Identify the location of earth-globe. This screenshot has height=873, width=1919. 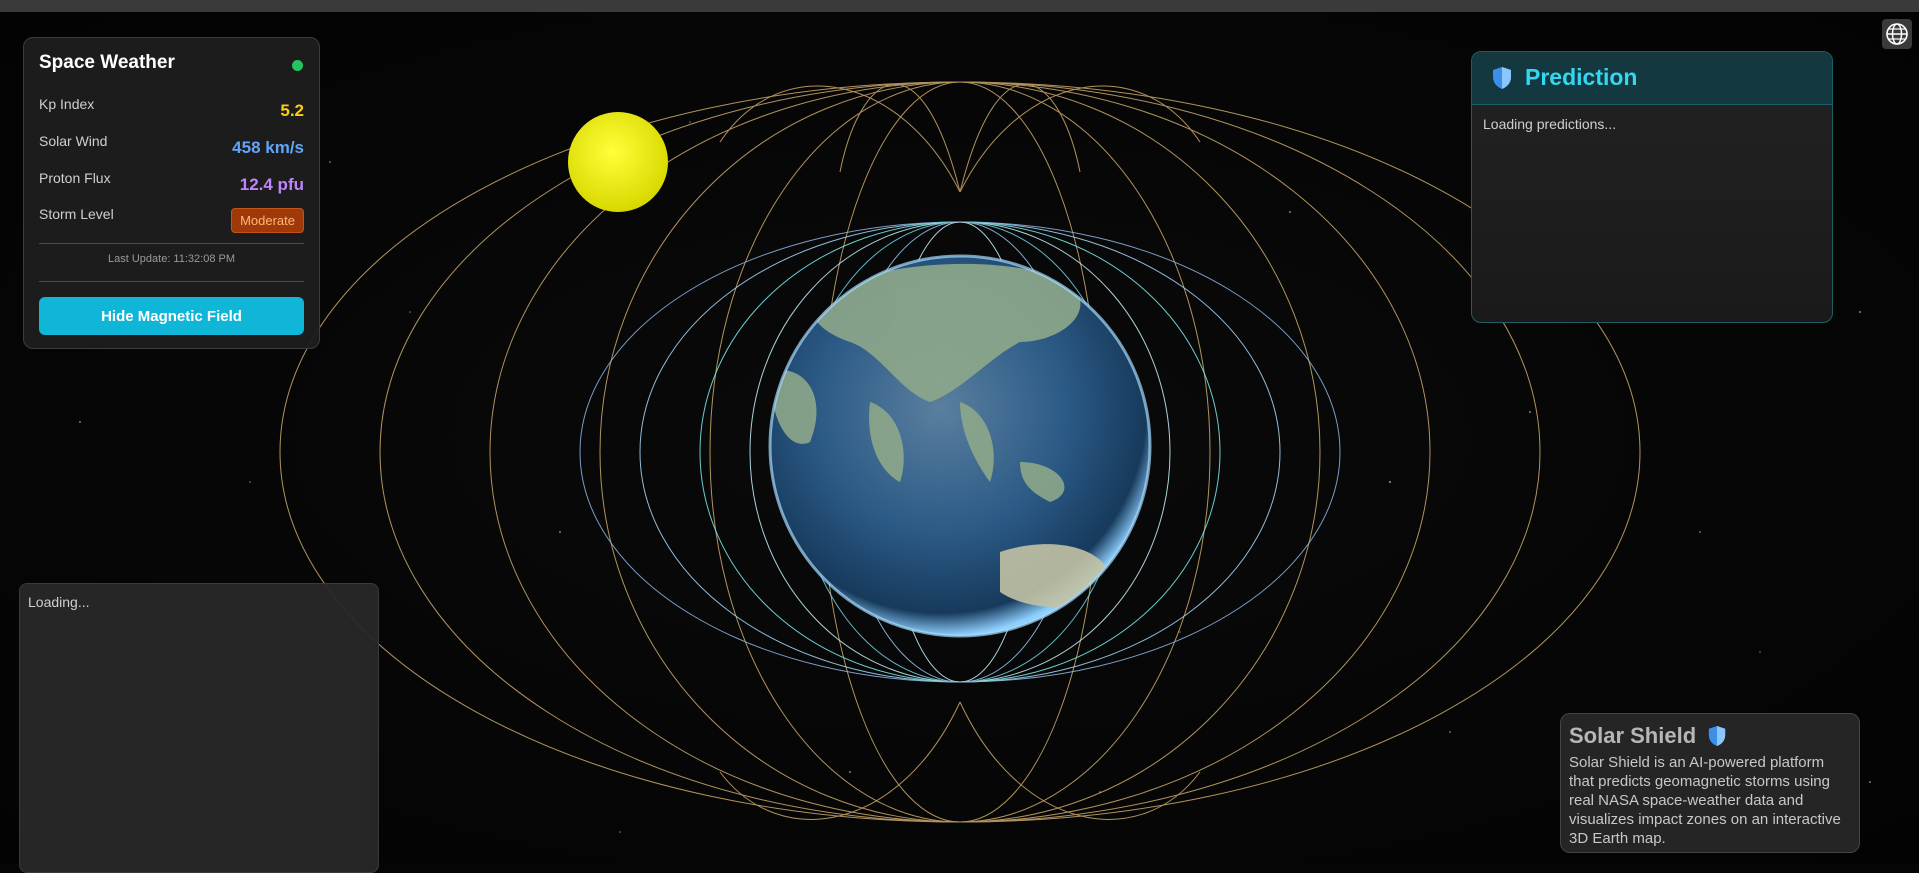
(960, 446).